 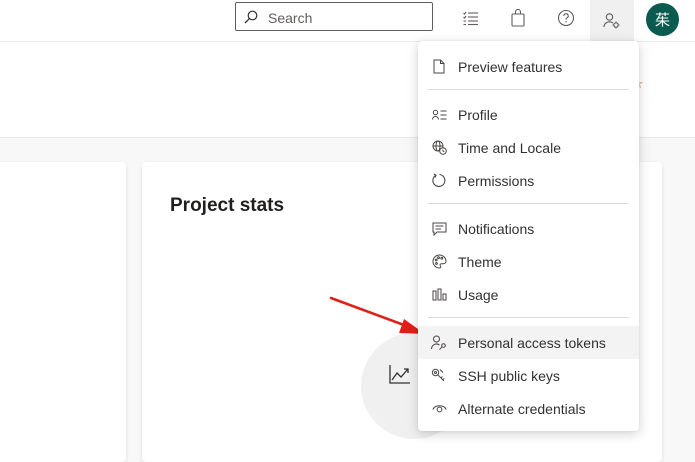 I want to click on refresh-icon, so click(x=439, y=181).